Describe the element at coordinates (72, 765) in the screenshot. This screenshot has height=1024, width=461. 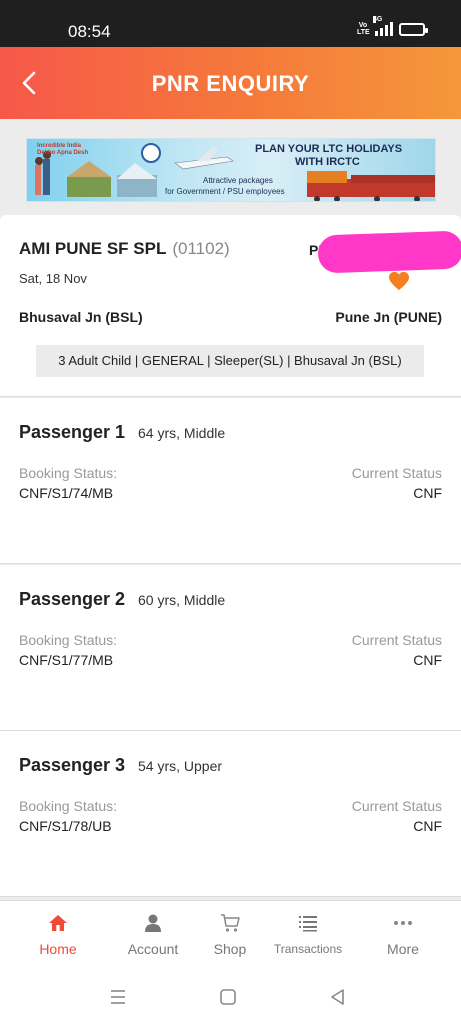
I see `passenger-name: Passenger 3` at that location.